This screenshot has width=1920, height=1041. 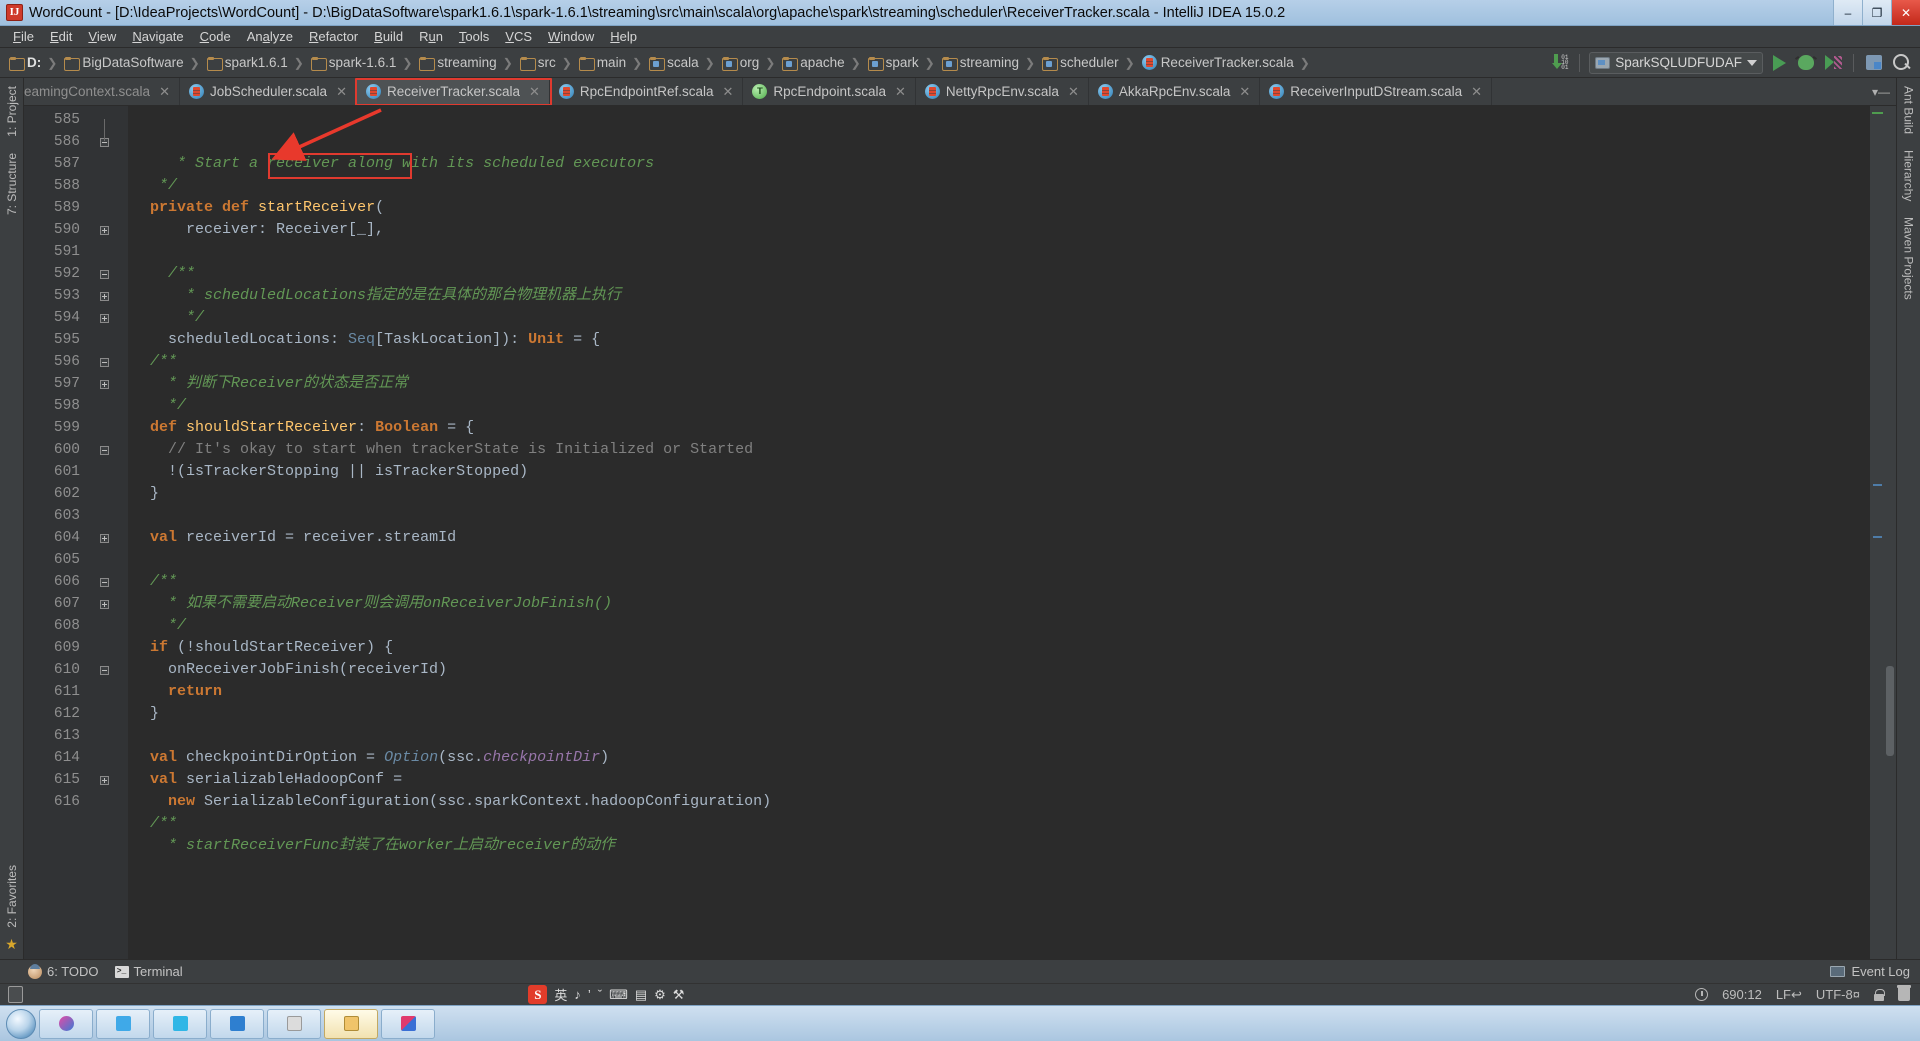 What do you see at coordinates (215, 36) in the screenshot?
I see `menu-item-code: Code` at bounding box center [215, 36].